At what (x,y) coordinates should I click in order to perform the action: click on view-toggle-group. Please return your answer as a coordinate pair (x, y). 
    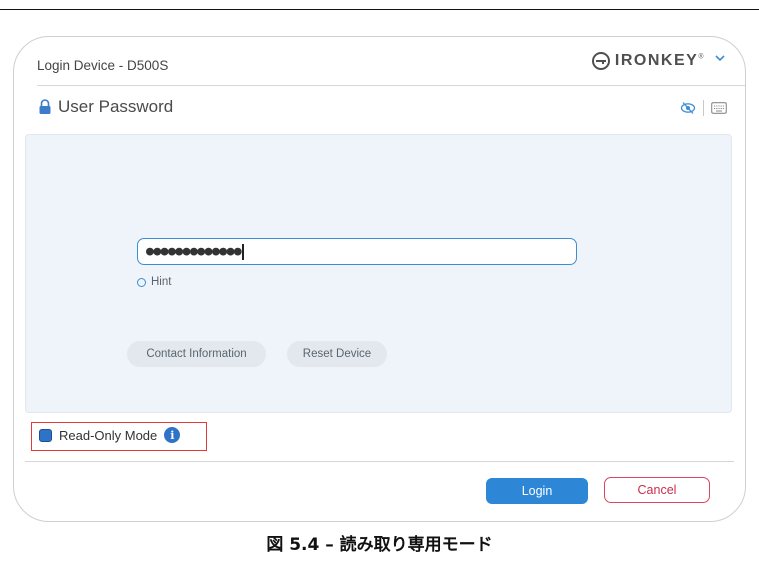
    Looking at the image, I should click on (703, 108).